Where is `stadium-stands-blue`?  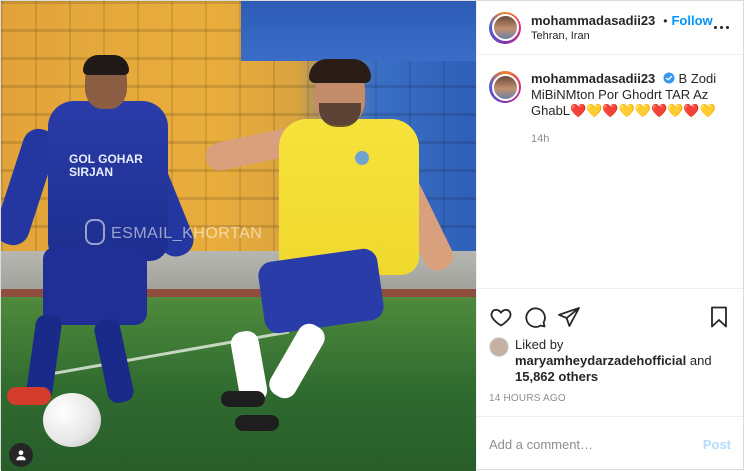
stadium-stands-blue is located at coordinates (358, 31).